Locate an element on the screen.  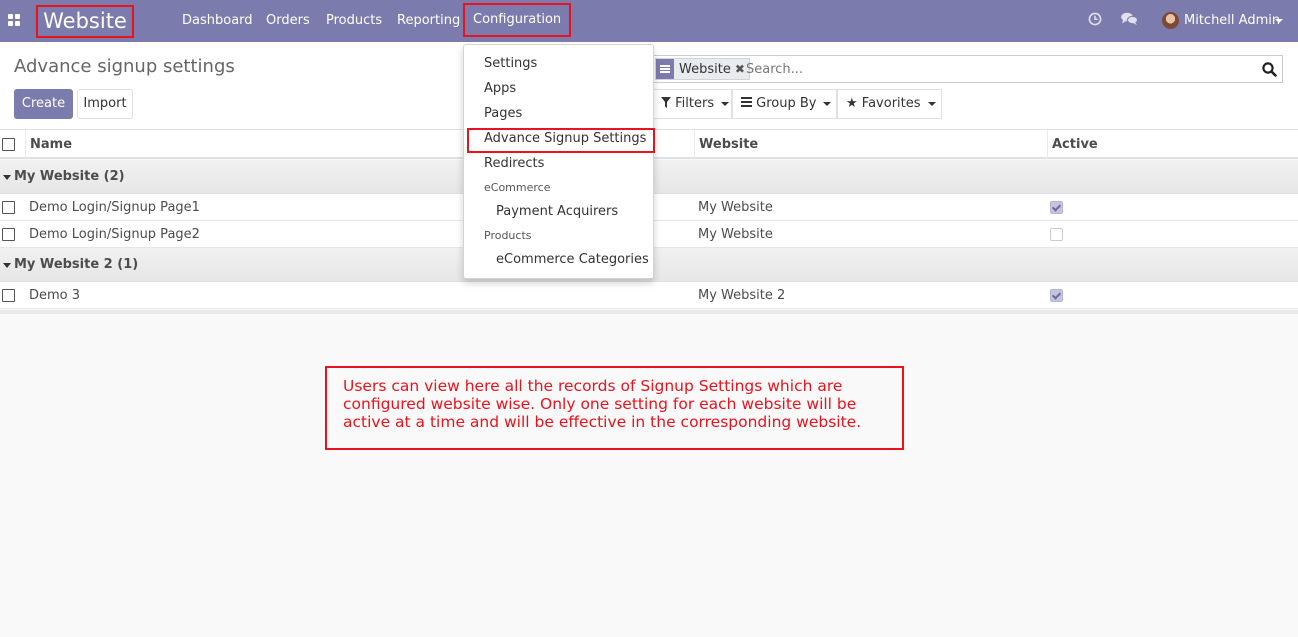
group-label: My Website 2 (1) is located at coordinates (76, 264).